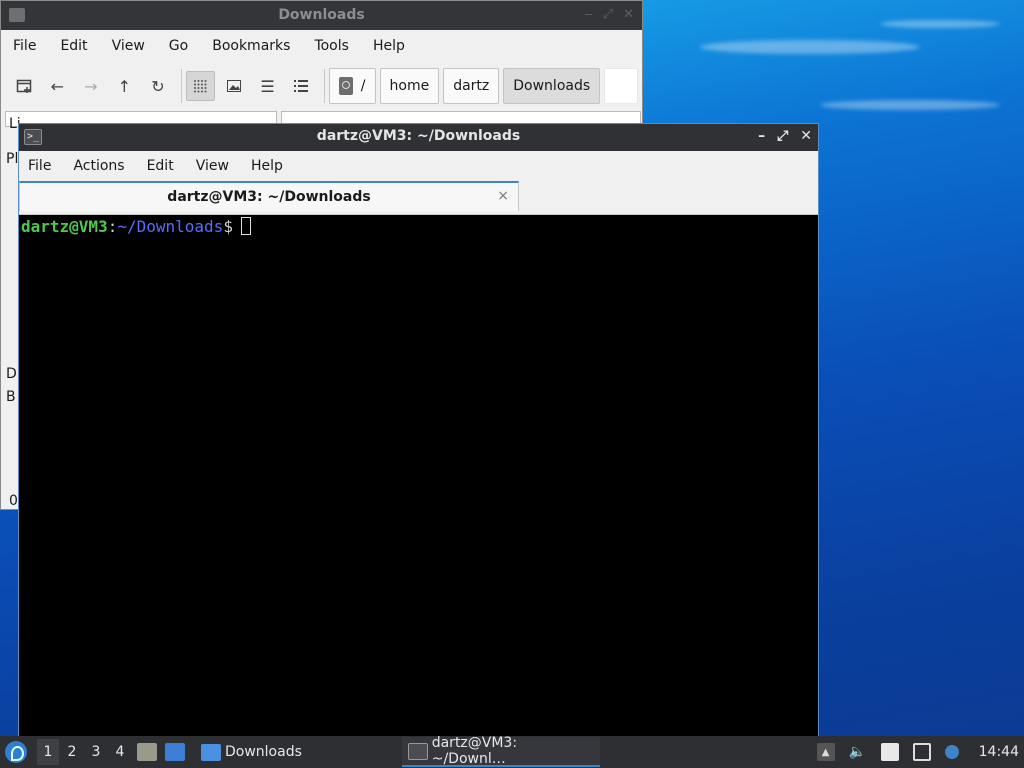 This screenshot has height=768, width=1024. I want to click on terminal-icon, so click(417, 751).